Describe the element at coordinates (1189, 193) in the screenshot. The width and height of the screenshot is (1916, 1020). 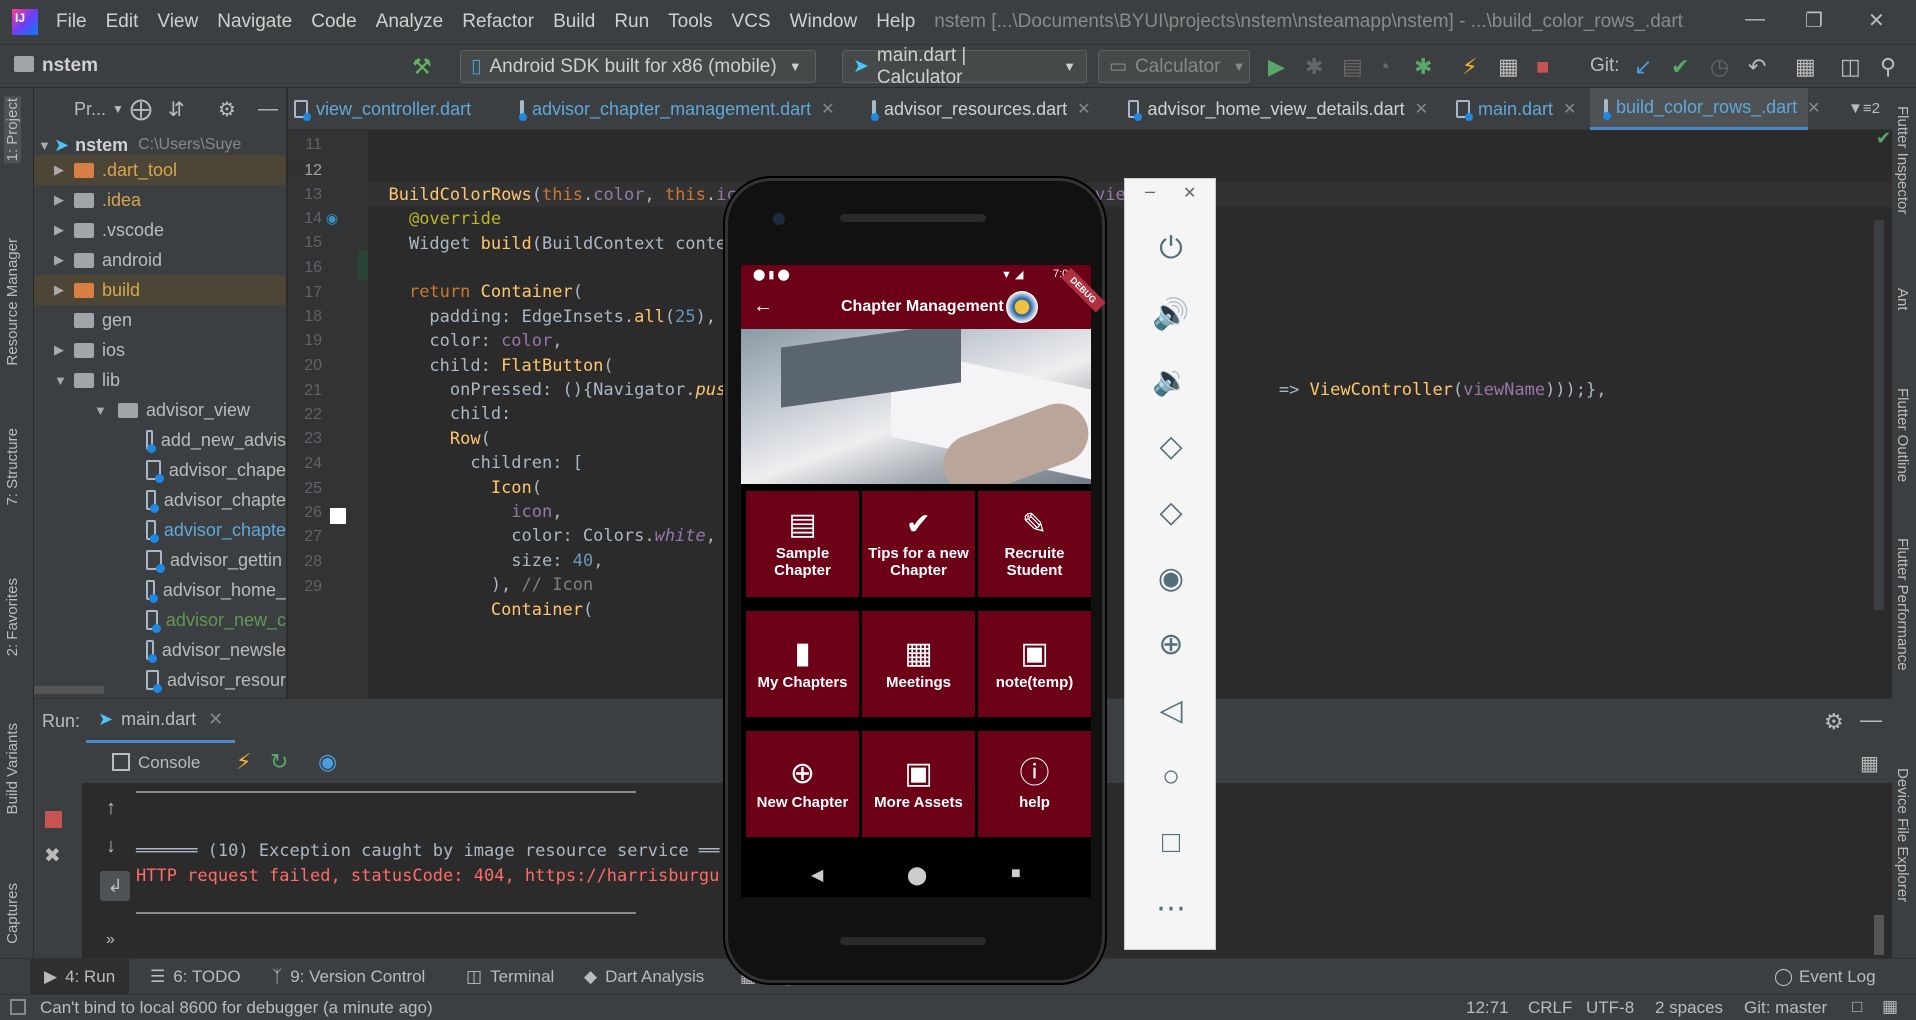
I see `close-icon: ✕` at that location.